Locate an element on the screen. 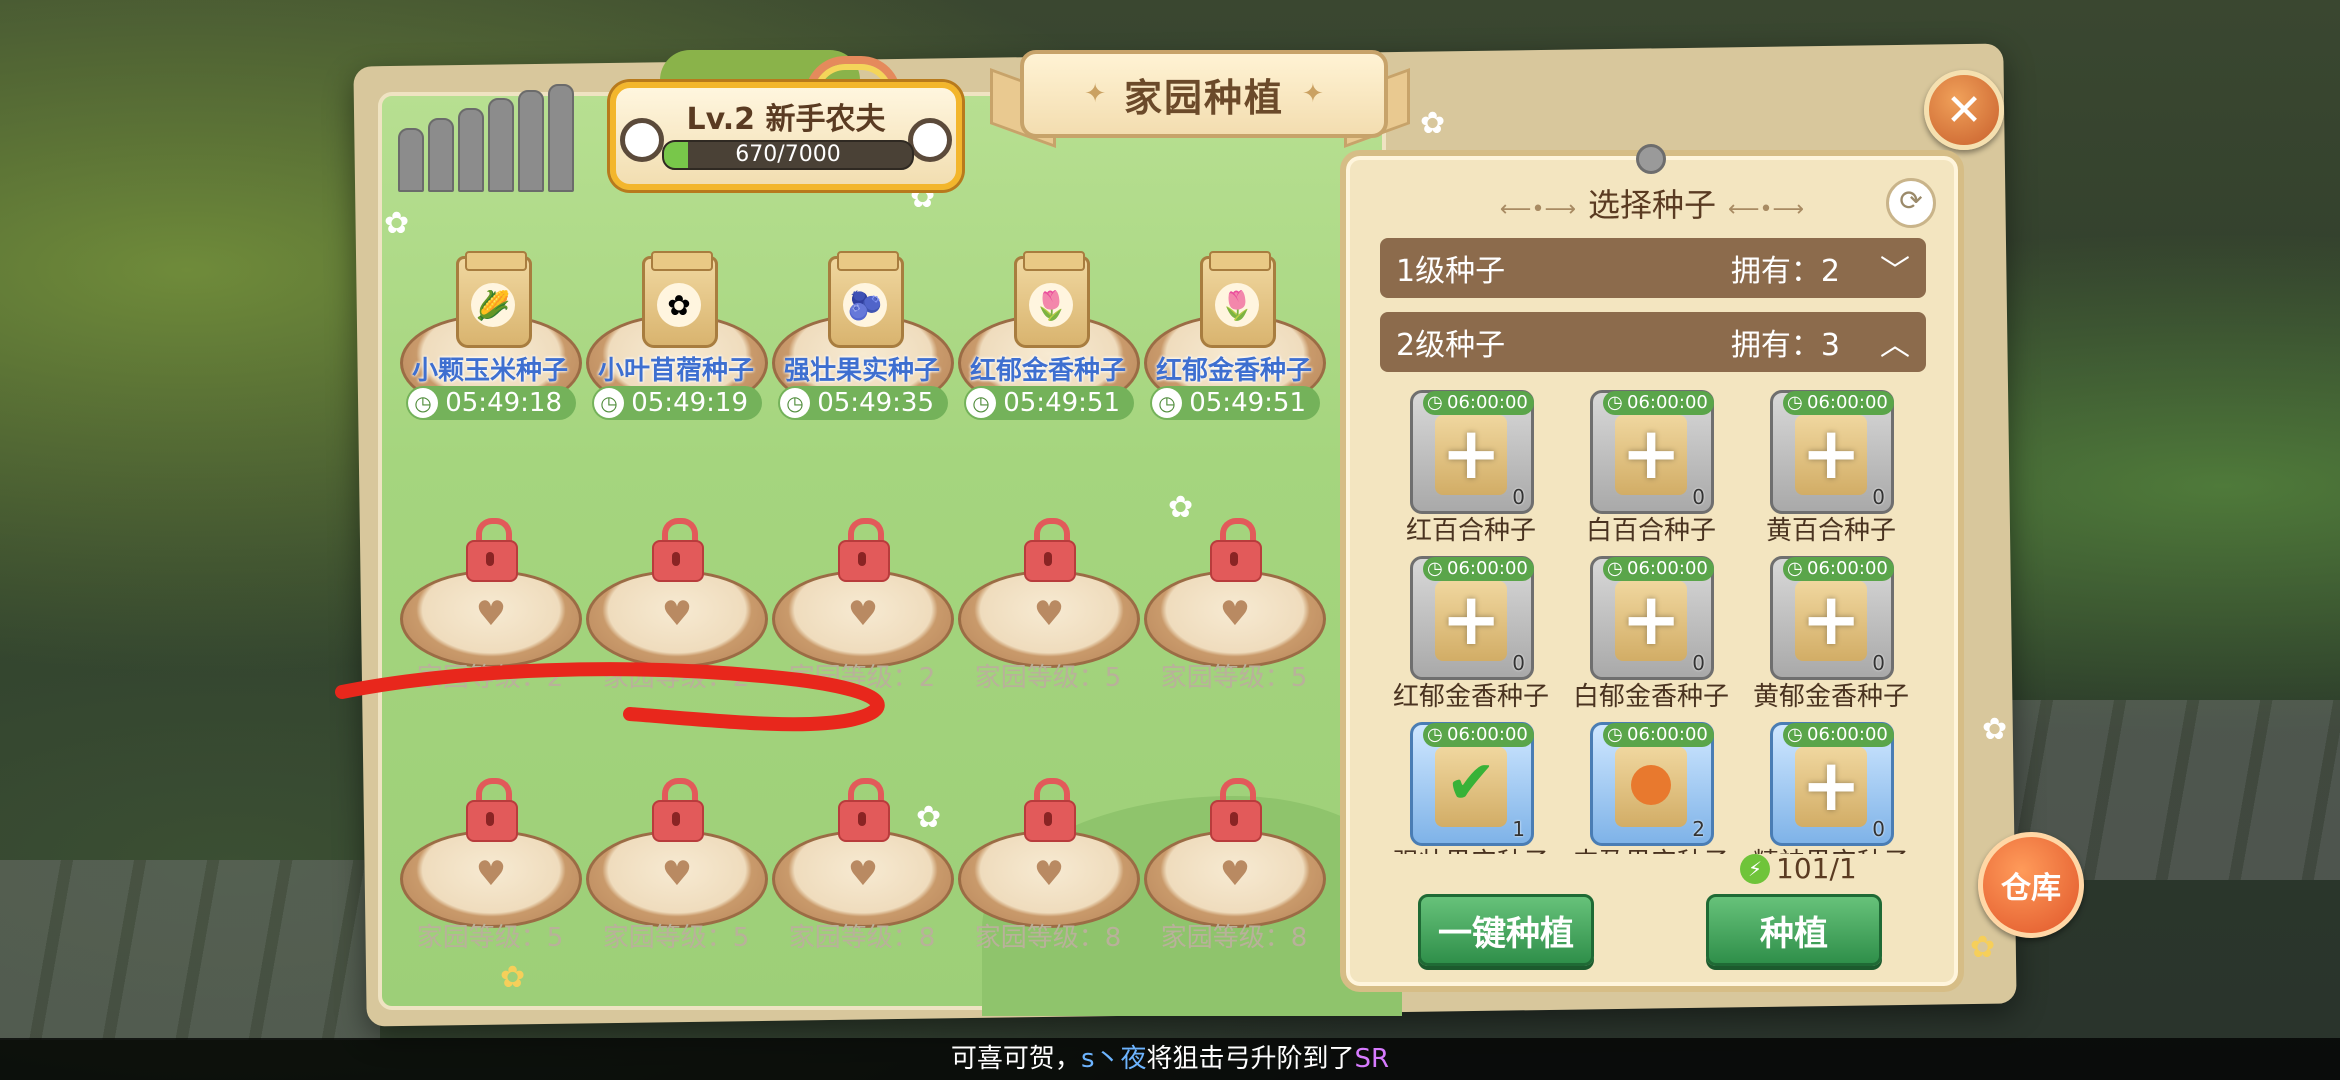 The height and width of the screenshot is (1080, 2340). seed-card: + 06:00:00 0 白郁金香种子 is located at coordinates (1651, 636).